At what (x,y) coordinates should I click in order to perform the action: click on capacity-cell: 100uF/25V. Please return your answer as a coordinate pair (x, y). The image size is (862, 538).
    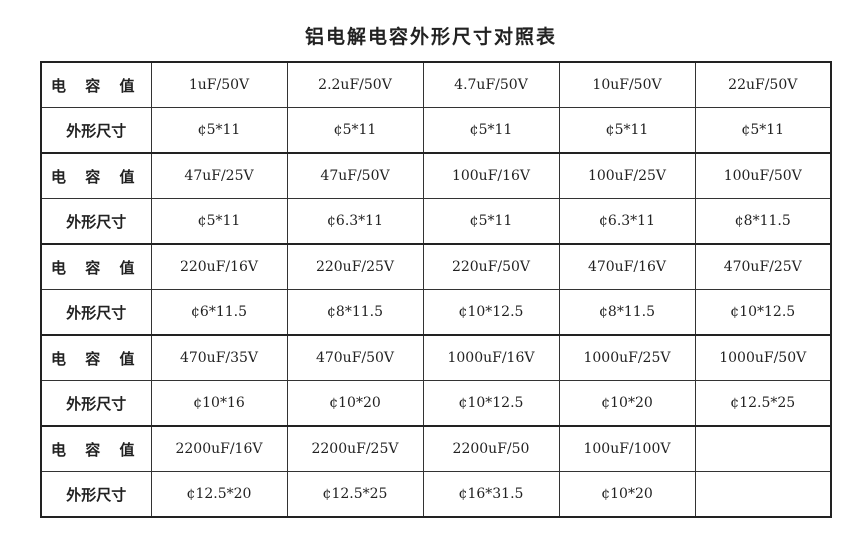
    Looking at the image, I should click on (627, 175).